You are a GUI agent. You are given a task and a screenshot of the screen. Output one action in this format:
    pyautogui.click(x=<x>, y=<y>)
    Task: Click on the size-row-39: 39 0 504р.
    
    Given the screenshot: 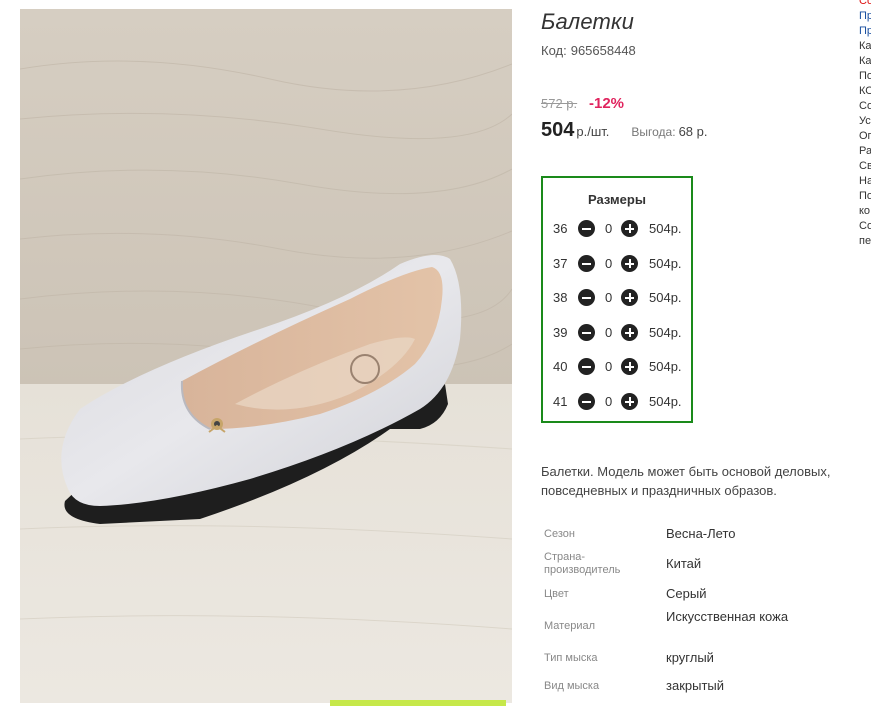 What is the action you would take?
    pyautogui.click(x=617, y=334)
    